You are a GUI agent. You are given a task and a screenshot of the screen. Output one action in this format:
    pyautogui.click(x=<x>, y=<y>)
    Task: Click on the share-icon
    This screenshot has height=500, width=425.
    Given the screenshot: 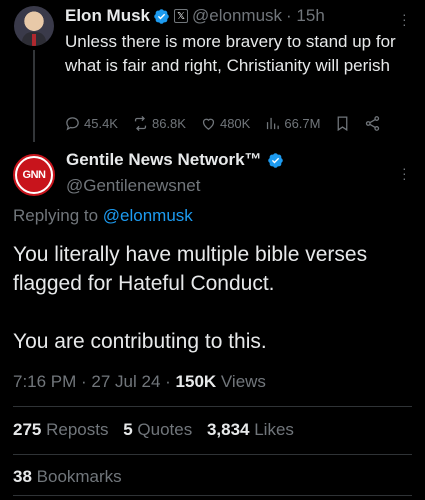 What is the action you would take?
    pyautogui.click(x=373, y=123)
    